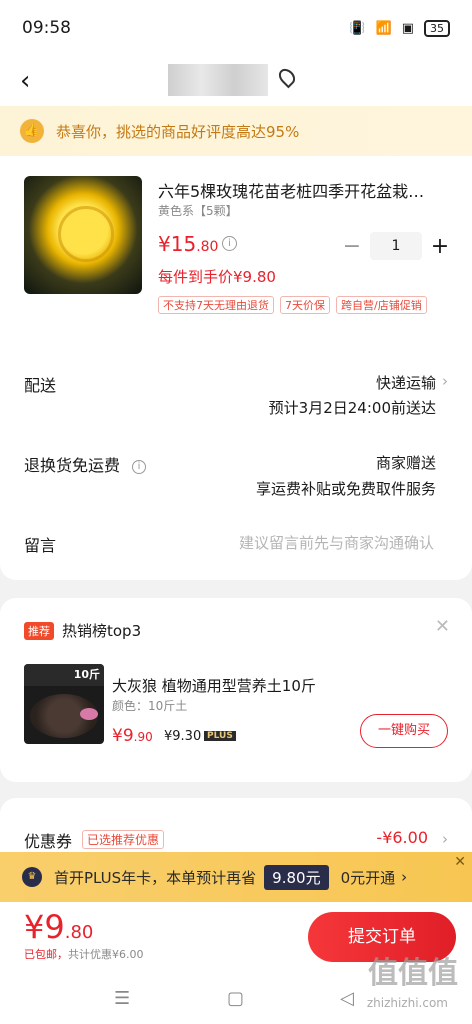  What do you see at coordinates (64, 675) in the screenshot?
I see `image-header-text: 10斤` at bounding box center [64, 675].